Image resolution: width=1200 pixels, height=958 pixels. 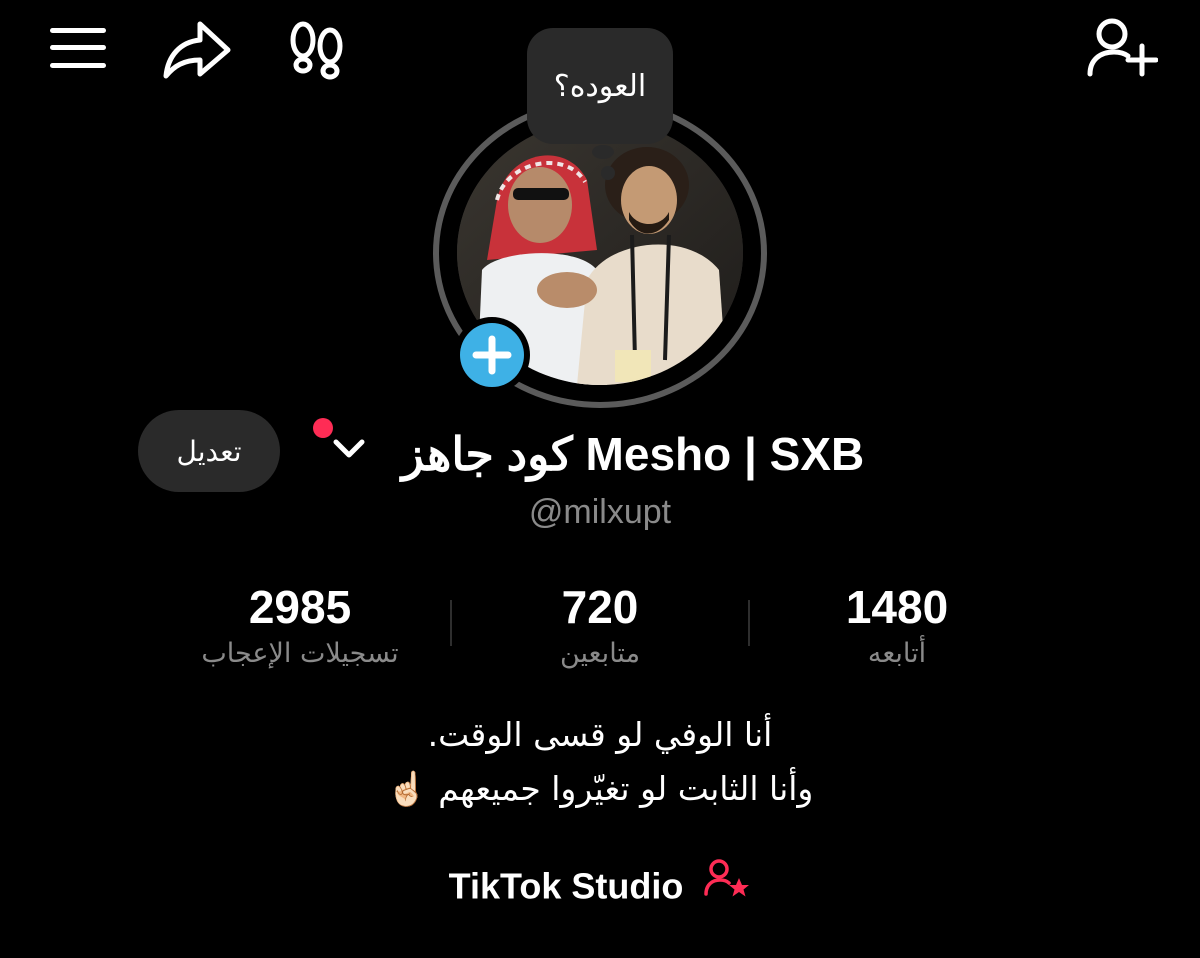 What do you see at coordinates (600, 788) in the screenshot?
I see `bio-line: وأنا الثابت لو تغيّروا جميعهم ☝🏻` at bounding box center [600, 788].